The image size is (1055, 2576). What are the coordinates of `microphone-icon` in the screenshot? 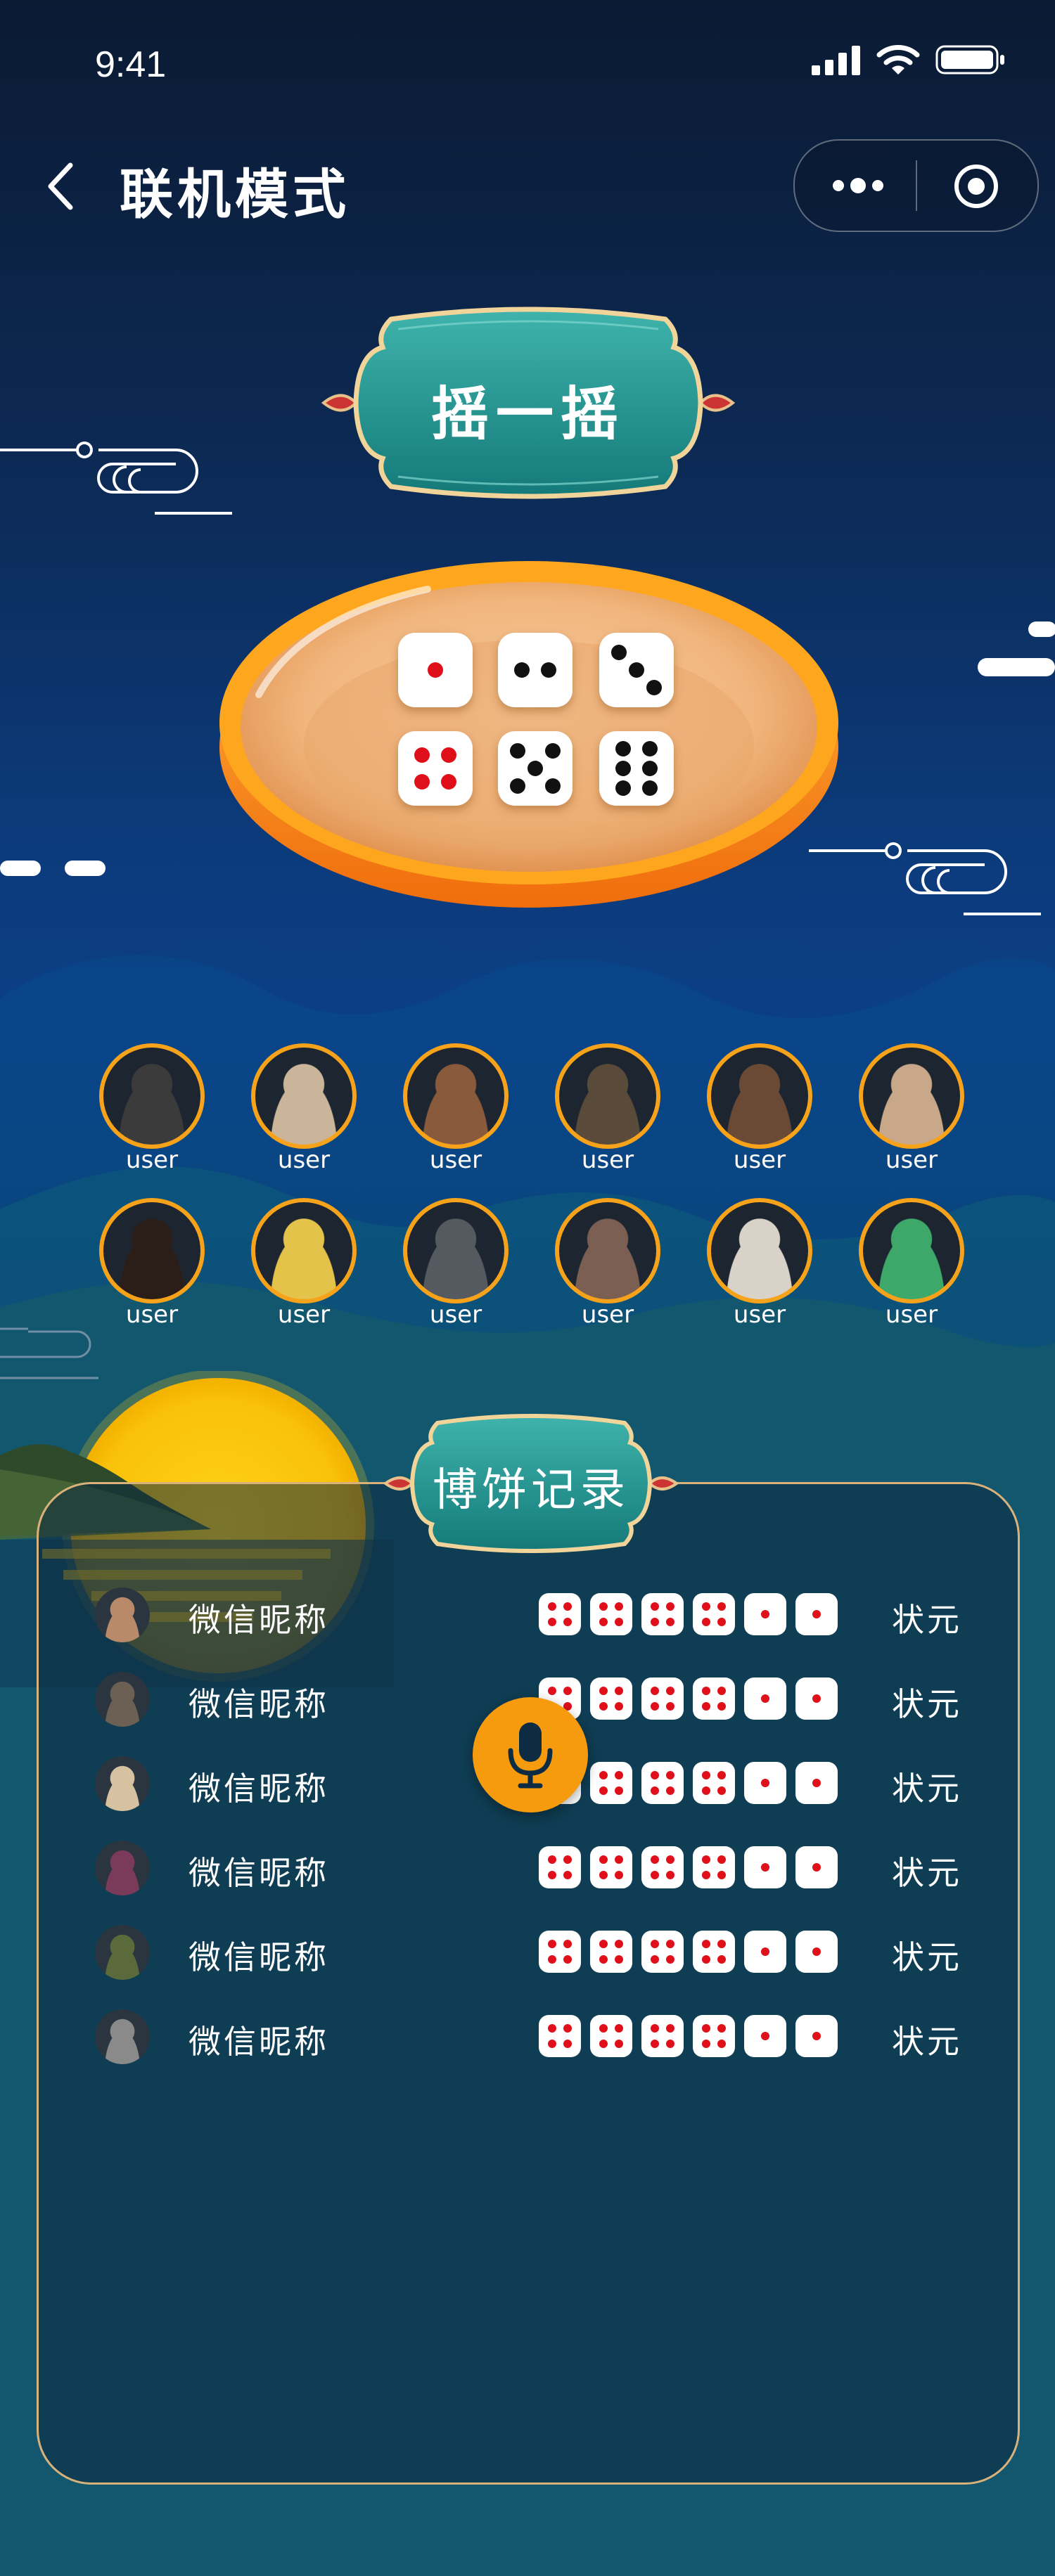 It's located at (530, 1755).